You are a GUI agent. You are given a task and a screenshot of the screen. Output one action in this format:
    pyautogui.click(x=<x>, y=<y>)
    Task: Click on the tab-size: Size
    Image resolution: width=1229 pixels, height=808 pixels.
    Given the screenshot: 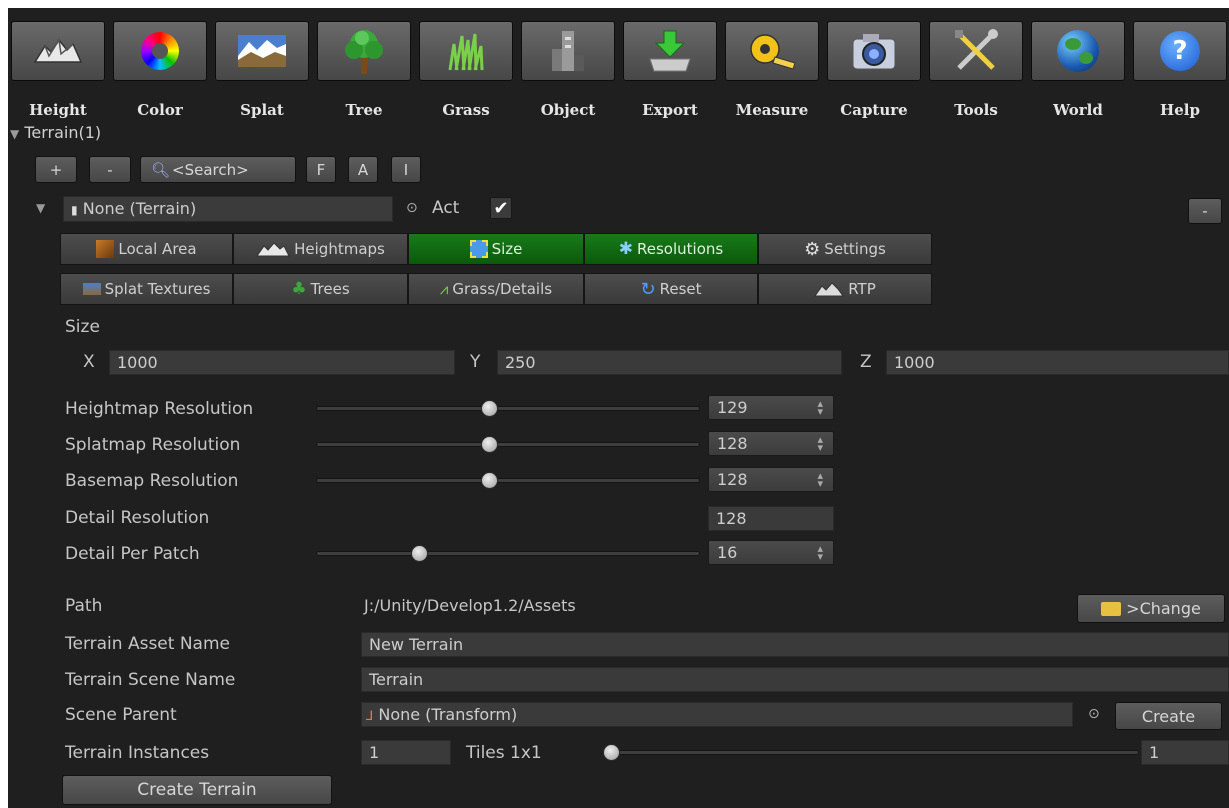 What is the action you would take?
    pyautogui.click(x=496, y=249)
    